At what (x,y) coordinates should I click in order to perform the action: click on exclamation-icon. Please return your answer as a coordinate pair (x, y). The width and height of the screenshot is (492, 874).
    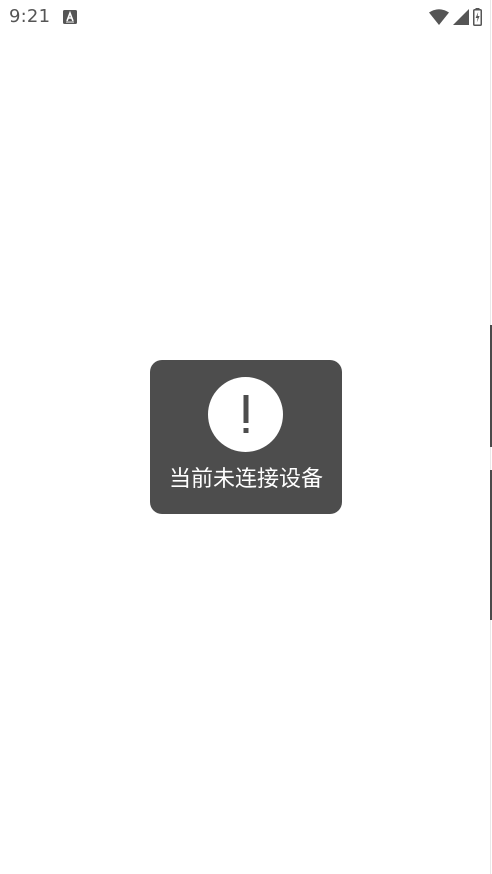
    Looking at the image, I should click on (245, 414).